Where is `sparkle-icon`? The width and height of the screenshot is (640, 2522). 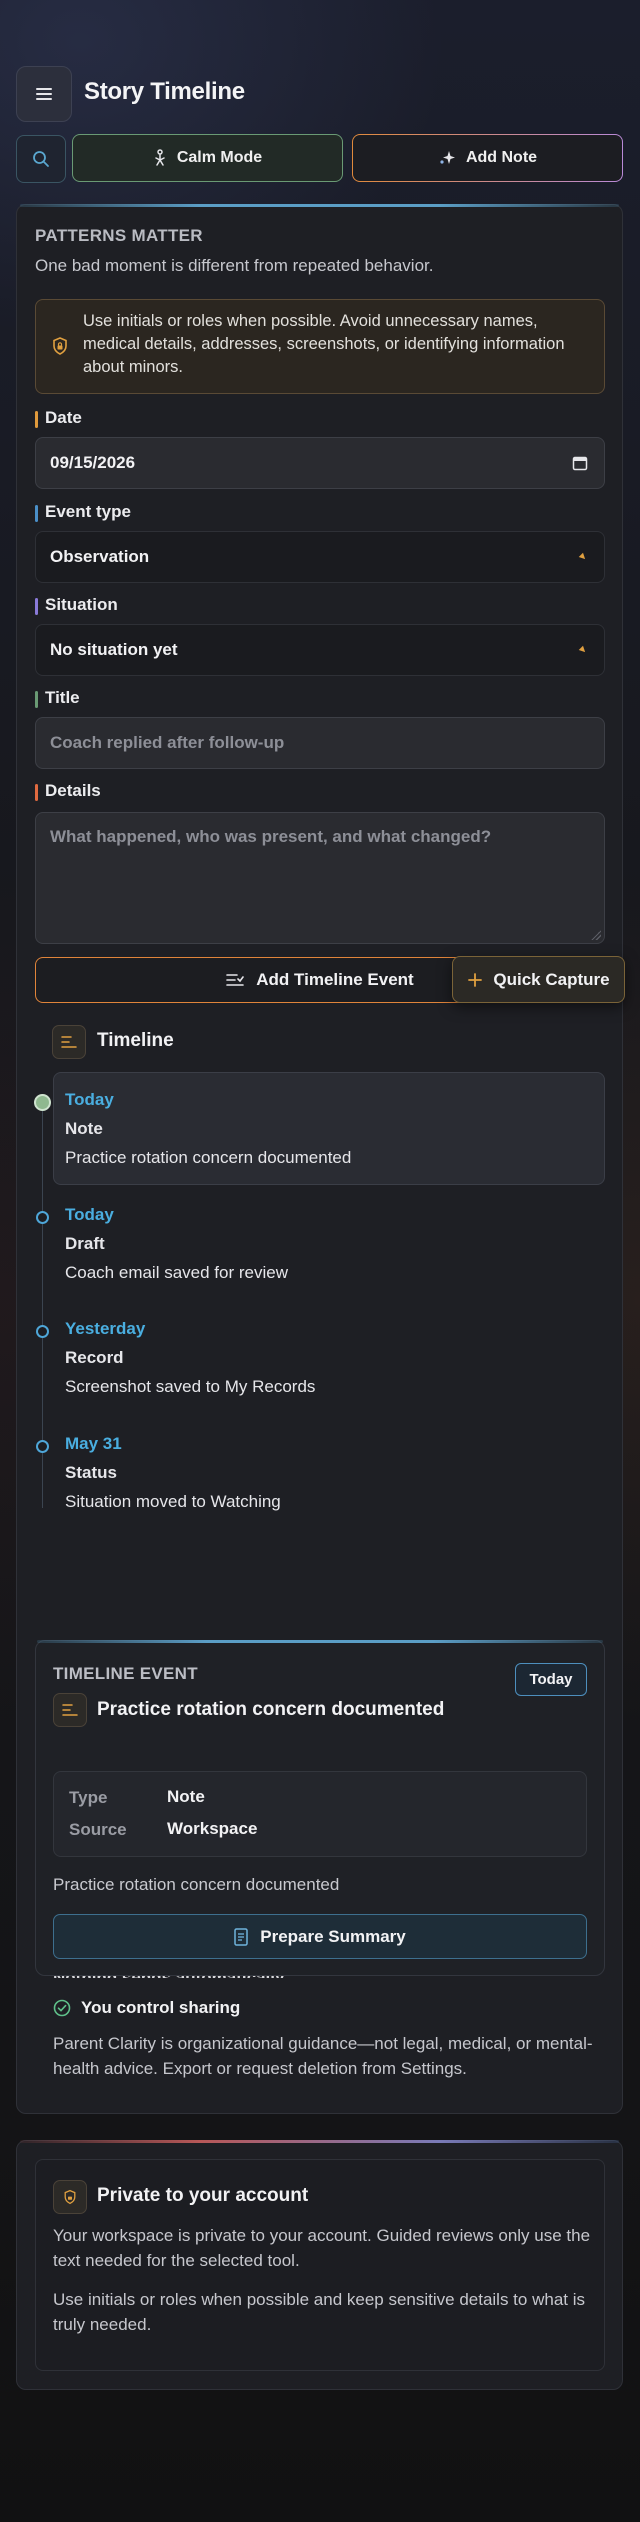
sparkle-icon is located at coordinates (447, 157).